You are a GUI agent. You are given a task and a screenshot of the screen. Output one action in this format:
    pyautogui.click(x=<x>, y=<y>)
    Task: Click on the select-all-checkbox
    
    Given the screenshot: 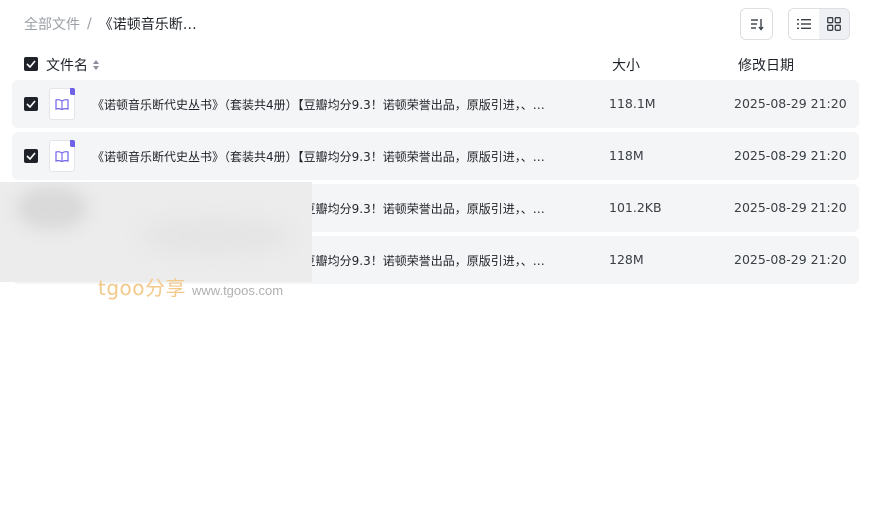 What is the action you would take?
    pyautogui.click(x=31, y=64)
    